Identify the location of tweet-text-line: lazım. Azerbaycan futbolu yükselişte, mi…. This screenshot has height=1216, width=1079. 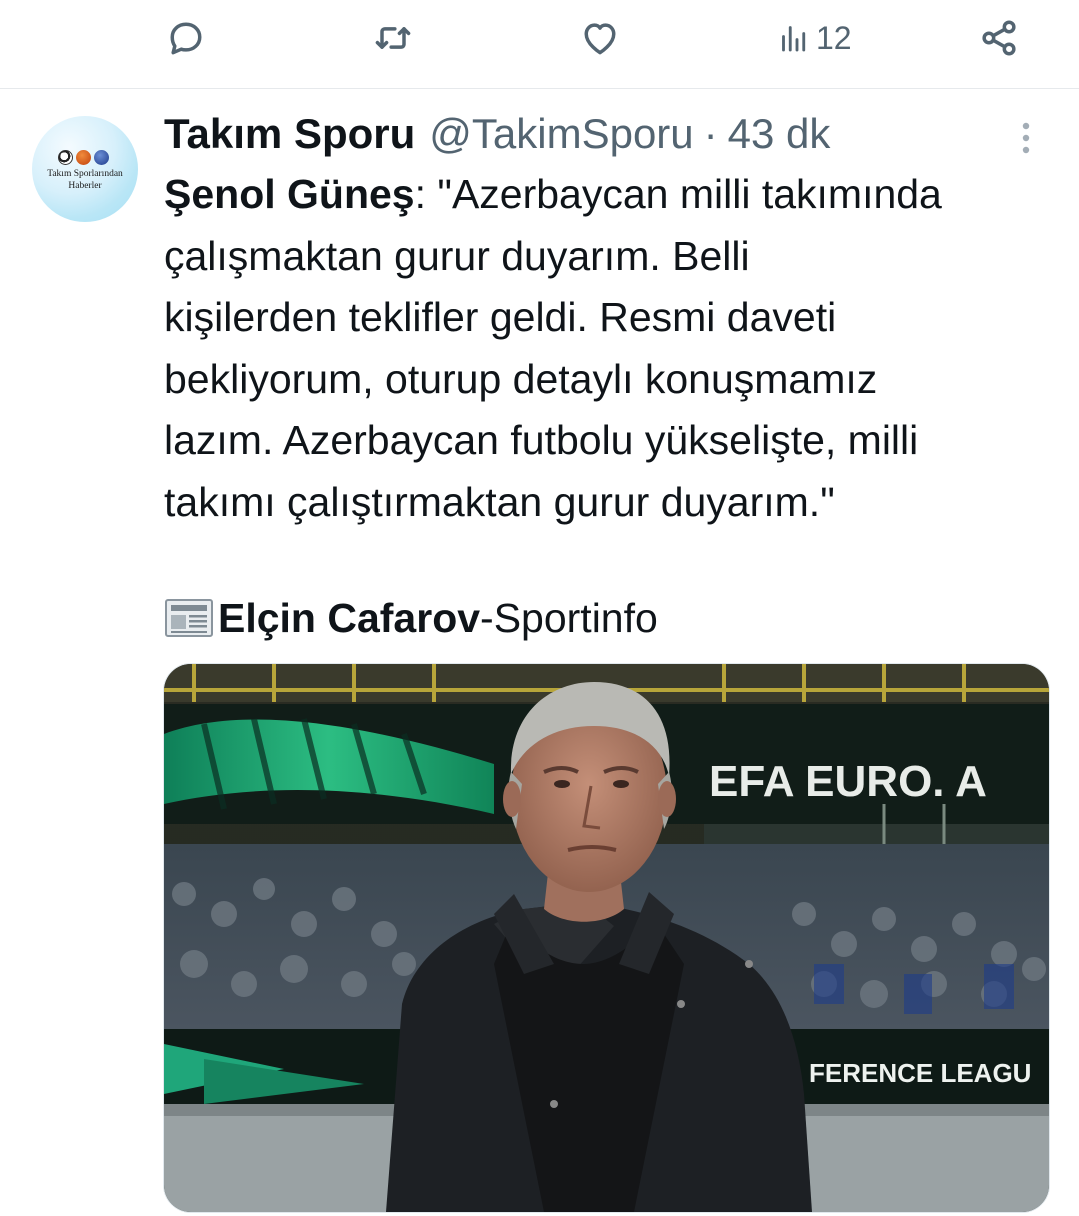
(541, 440).